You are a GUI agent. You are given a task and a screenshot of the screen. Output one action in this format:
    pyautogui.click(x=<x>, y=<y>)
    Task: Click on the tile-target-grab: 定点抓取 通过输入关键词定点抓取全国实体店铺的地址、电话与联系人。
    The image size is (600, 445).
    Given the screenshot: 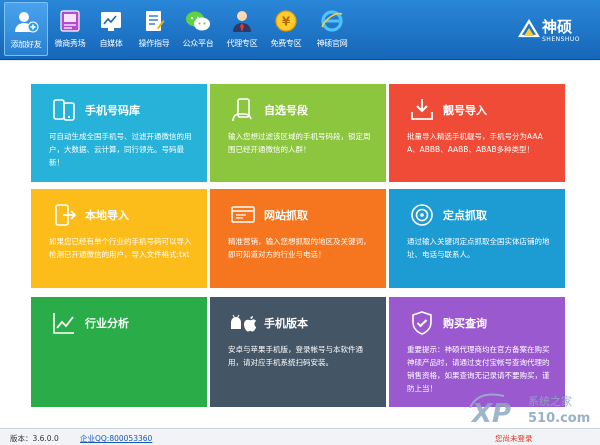 What is the action you would take?
    pyautogui.click(x=477, y=238)
    